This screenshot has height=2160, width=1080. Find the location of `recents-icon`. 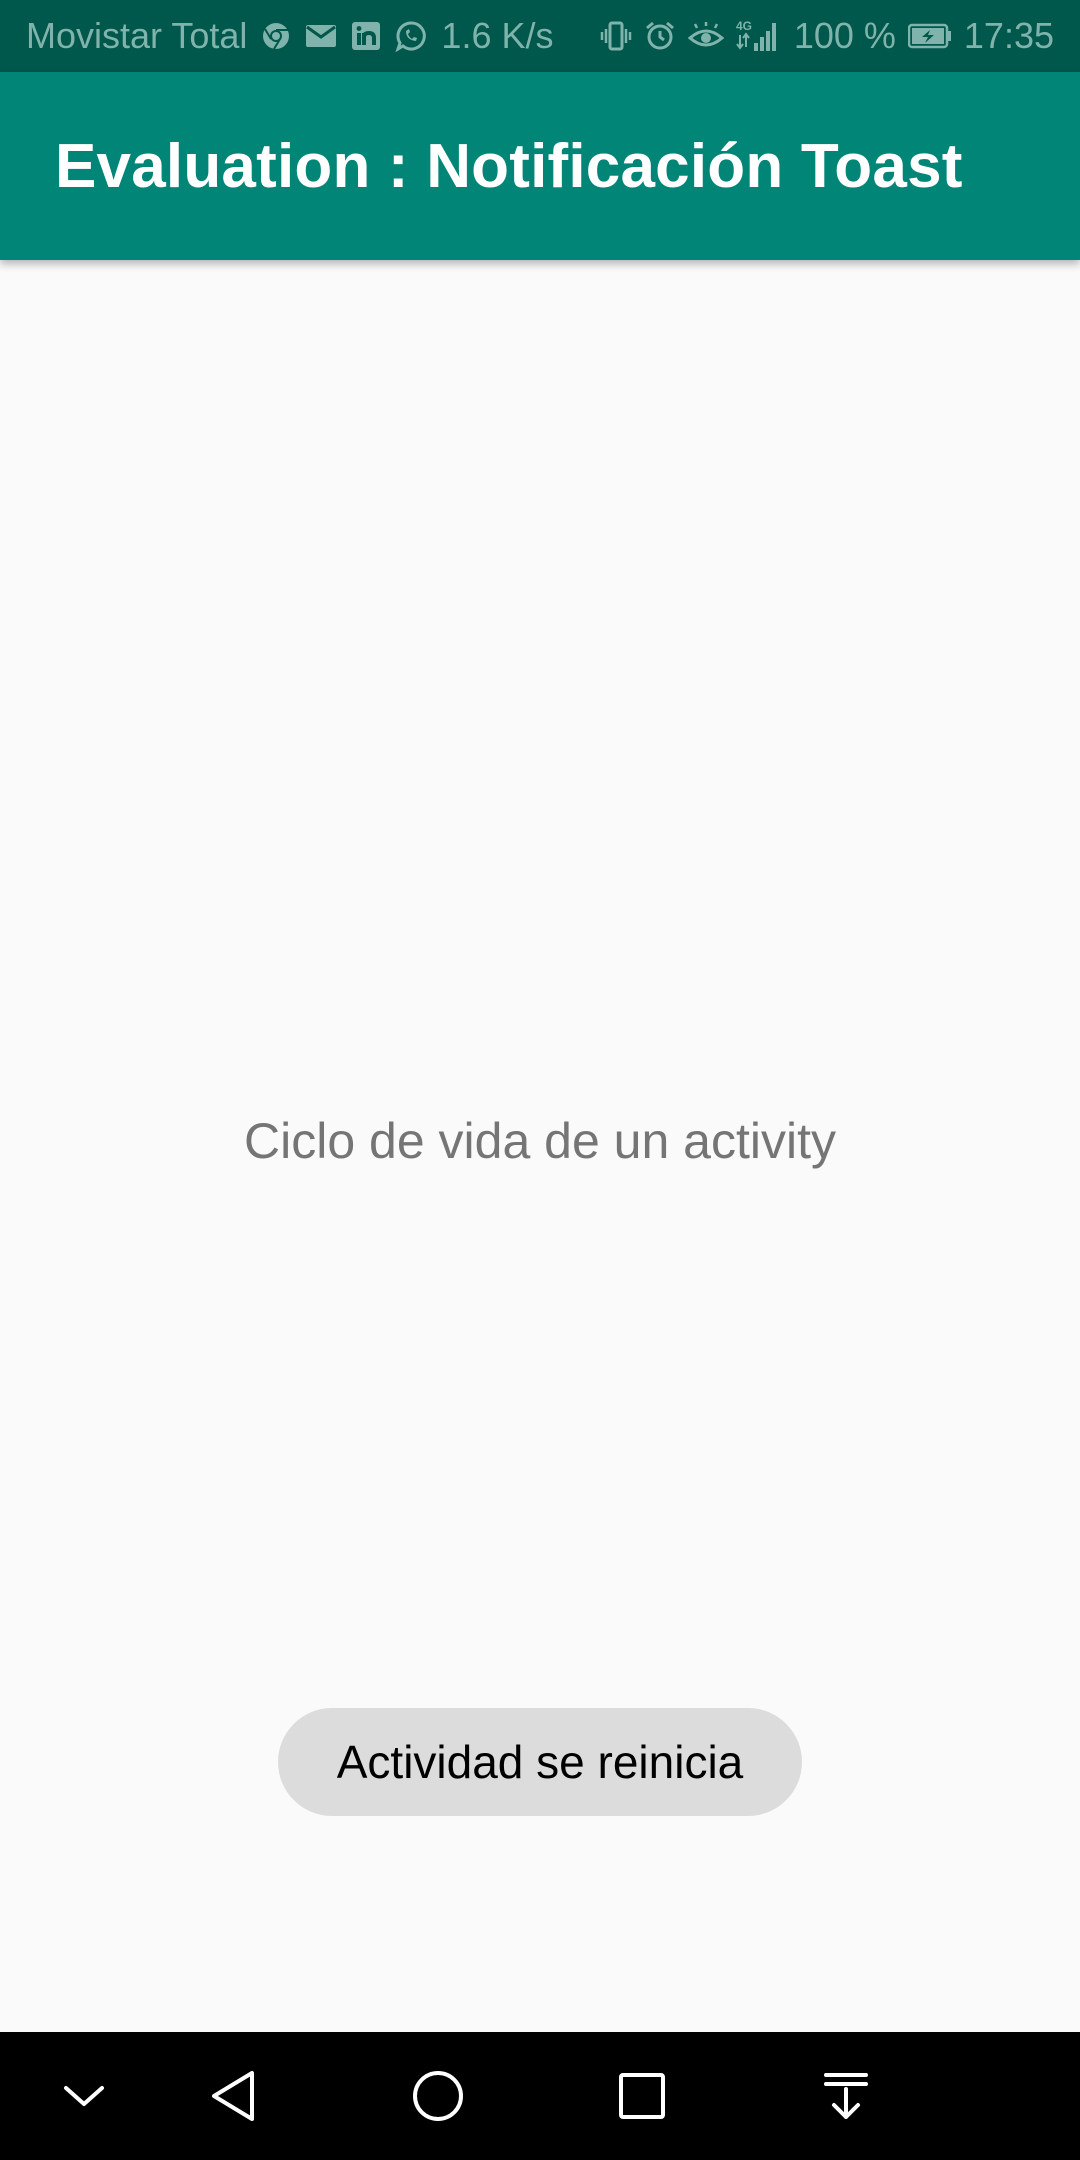

recents-icon is located at coordinates (642, 2096).